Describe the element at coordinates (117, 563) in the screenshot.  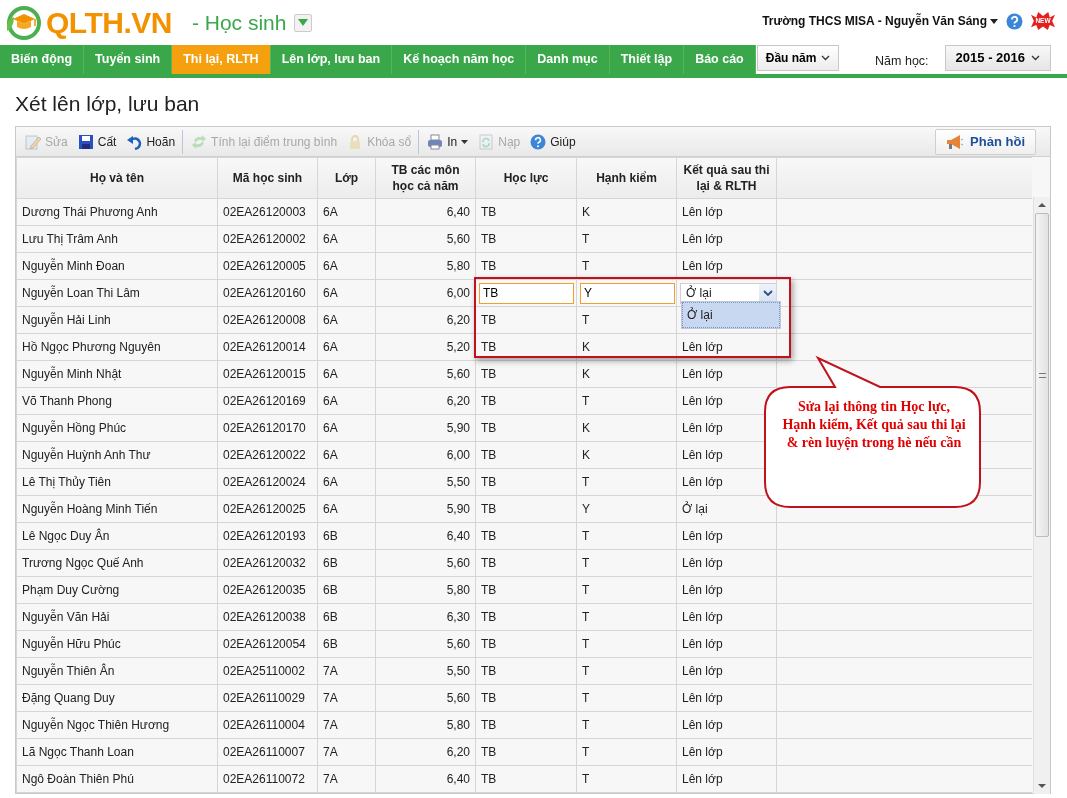
I see `table-cell: Trương Ngọc Quế Anh` at that location.